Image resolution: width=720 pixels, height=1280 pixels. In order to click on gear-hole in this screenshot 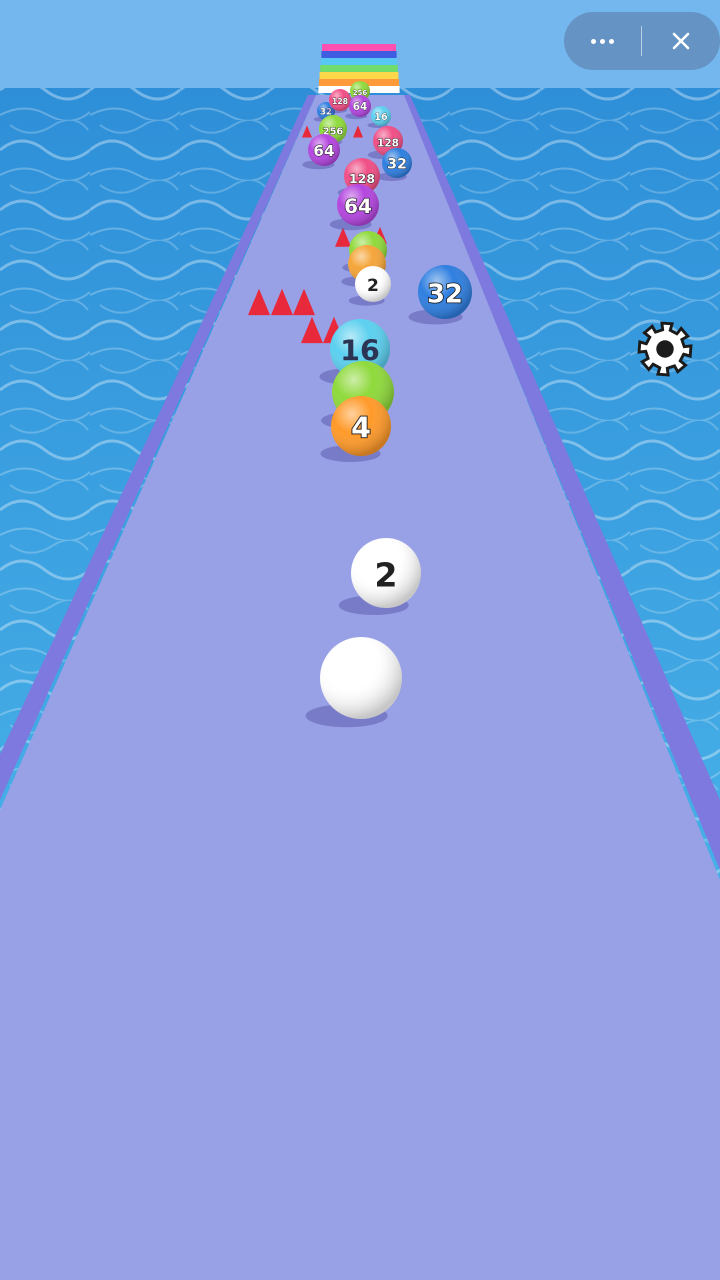, I will do `click(665, 349)`.